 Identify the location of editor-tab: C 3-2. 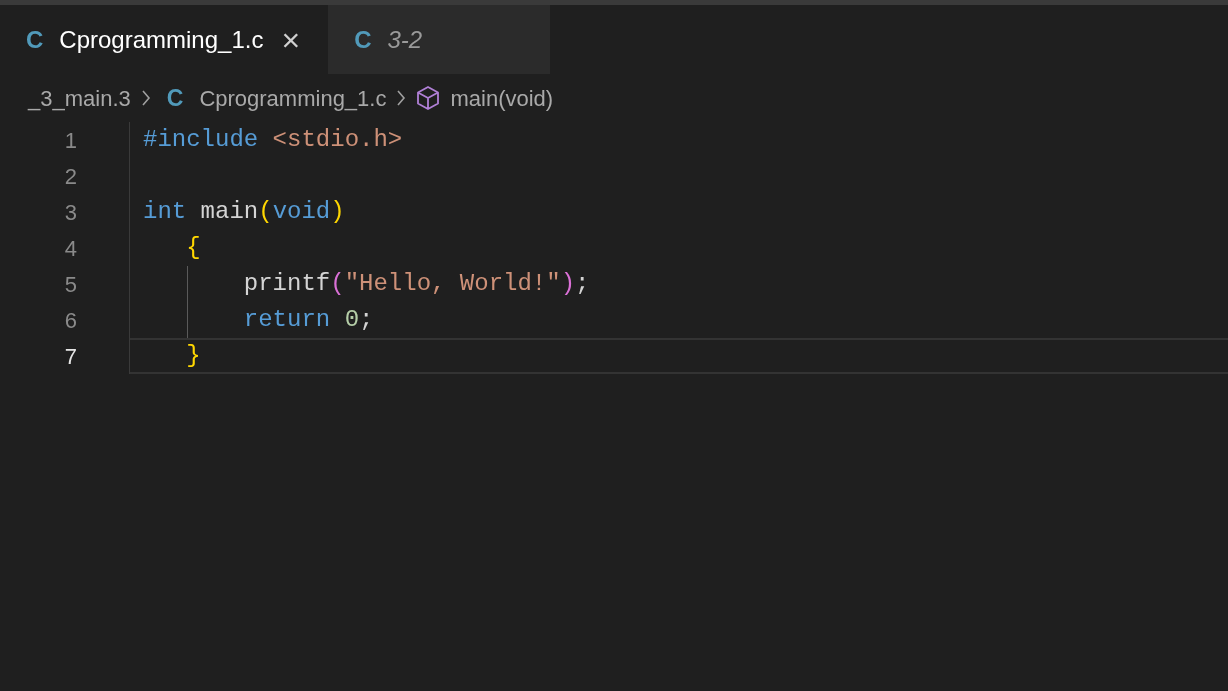
(439, 39).